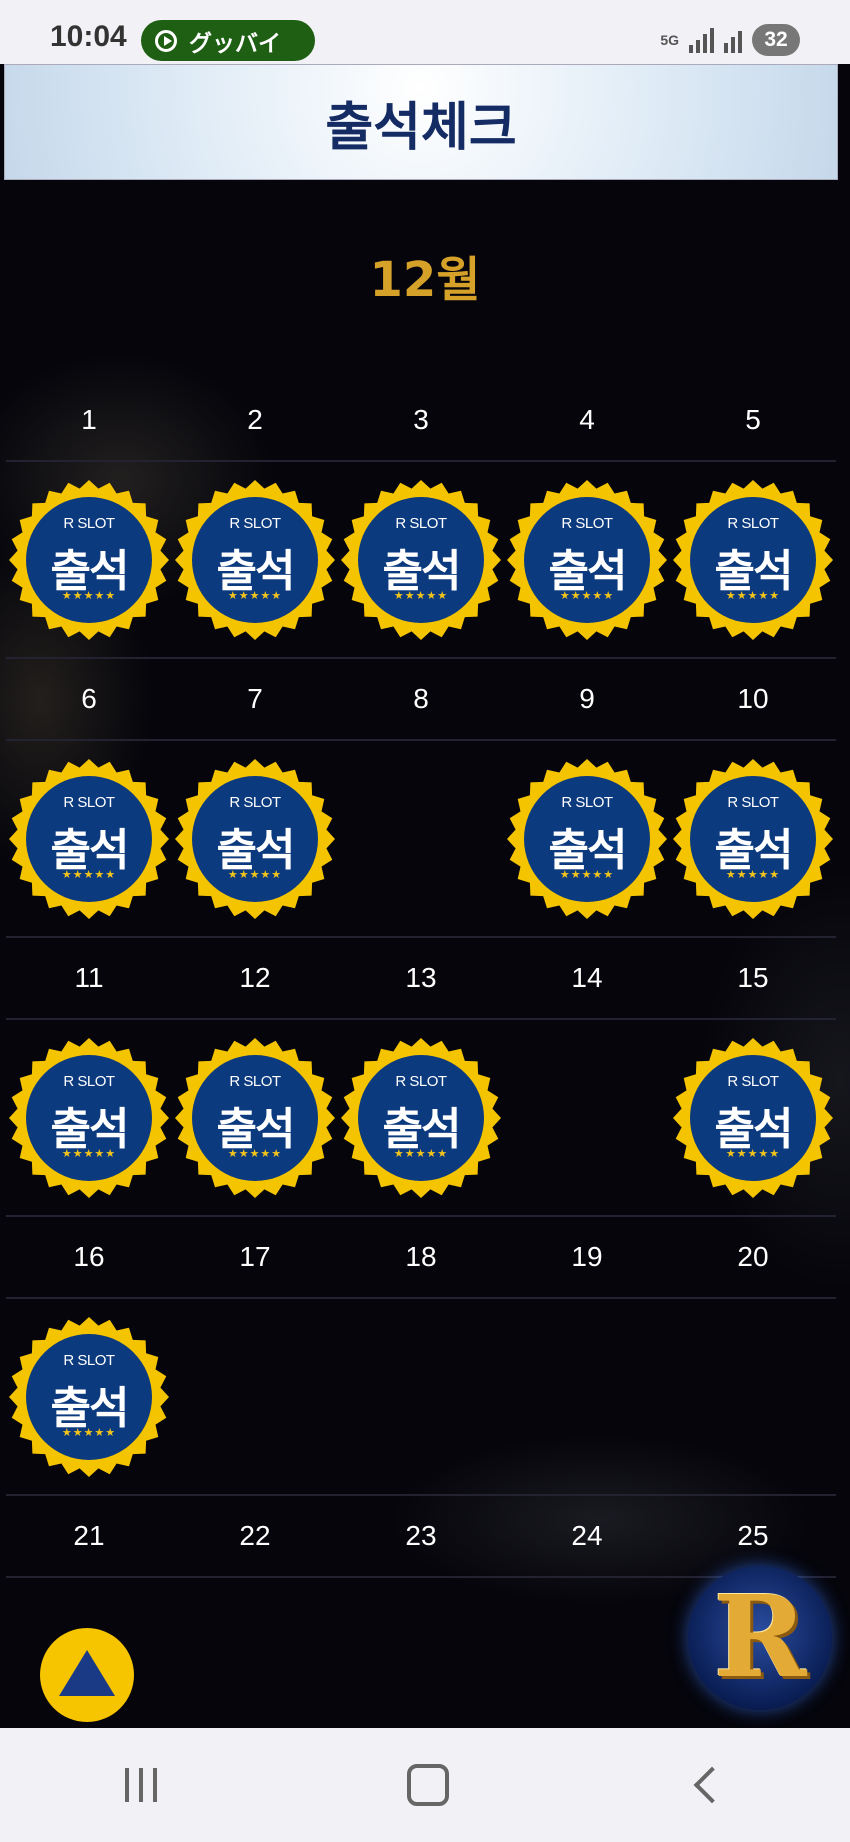 Image resolution: width=850 pixels, height=1842 pixels. What do you see at coordinates (753, 1535) in the screenshot?
I see `day-number: 25` at bounding box center [753, 1535].